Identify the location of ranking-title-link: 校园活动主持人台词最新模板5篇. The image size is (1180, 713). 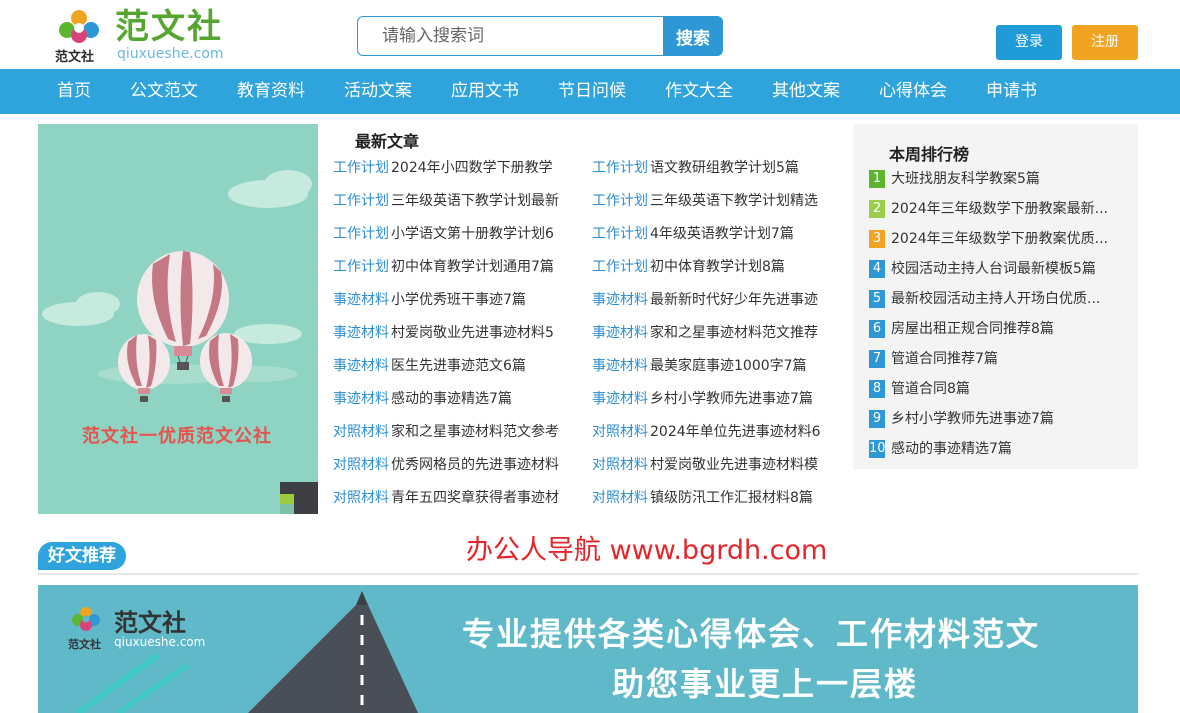
(993, 269).